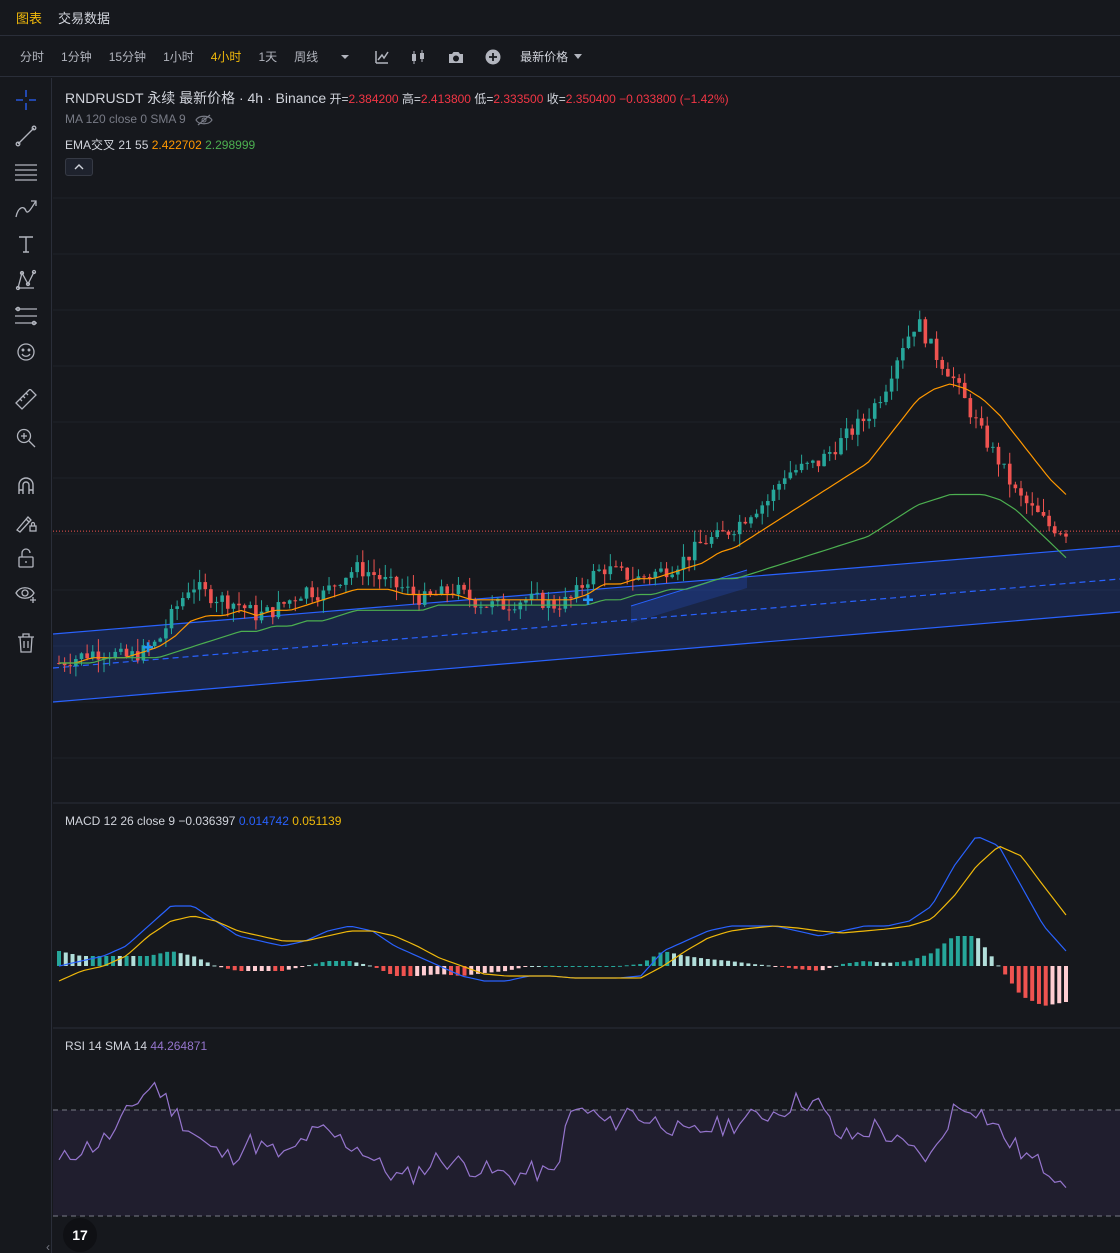 This screenshot has width=1120, height=1253. What do you see at coordinates (160, 144) in the screenshot?
I see `ema-legend: EMA交叉 21 55 2.422702 2.298999` at bounding box center [160, 144].